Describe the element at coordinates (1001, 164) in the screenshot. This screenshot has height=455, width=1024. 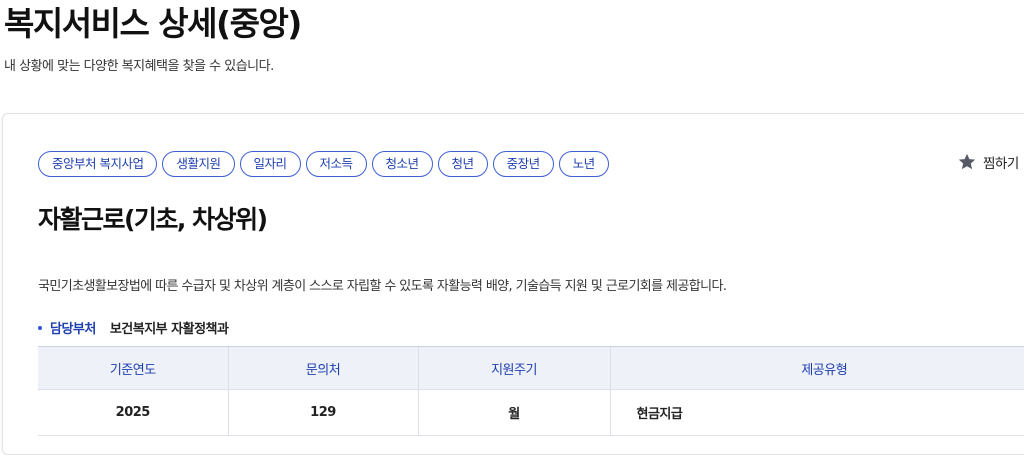
I see `bookmark-label: 찜하기` at that location.